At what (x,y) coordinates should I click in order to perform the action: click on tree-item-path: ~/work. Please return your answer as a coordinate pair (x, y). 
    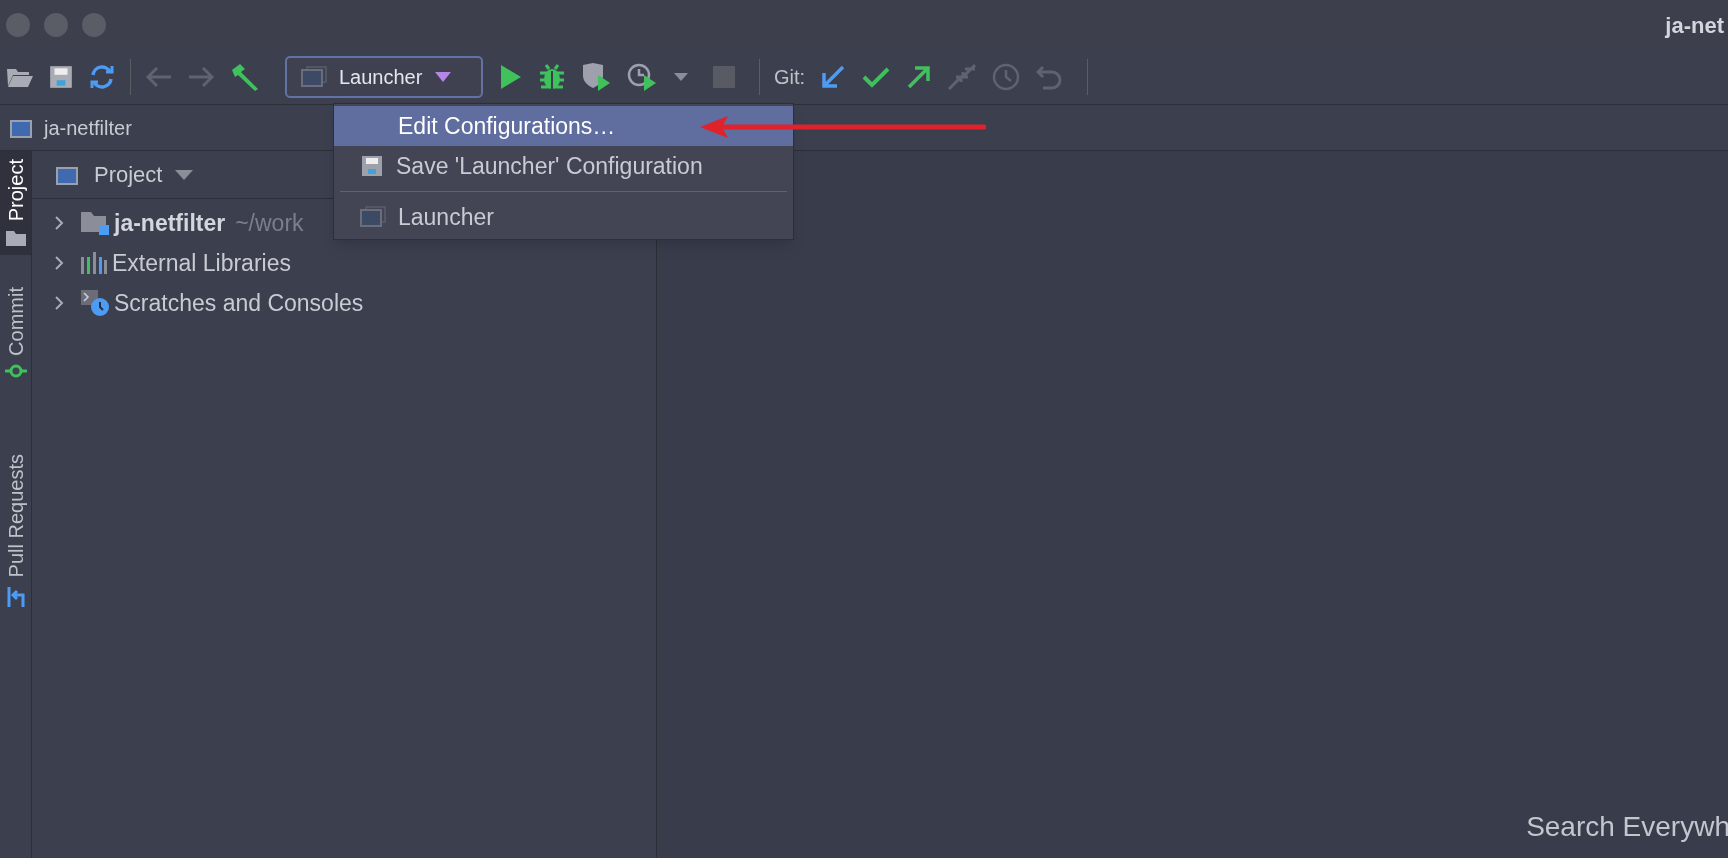
    Looking at the image, I should click on (269, 223).